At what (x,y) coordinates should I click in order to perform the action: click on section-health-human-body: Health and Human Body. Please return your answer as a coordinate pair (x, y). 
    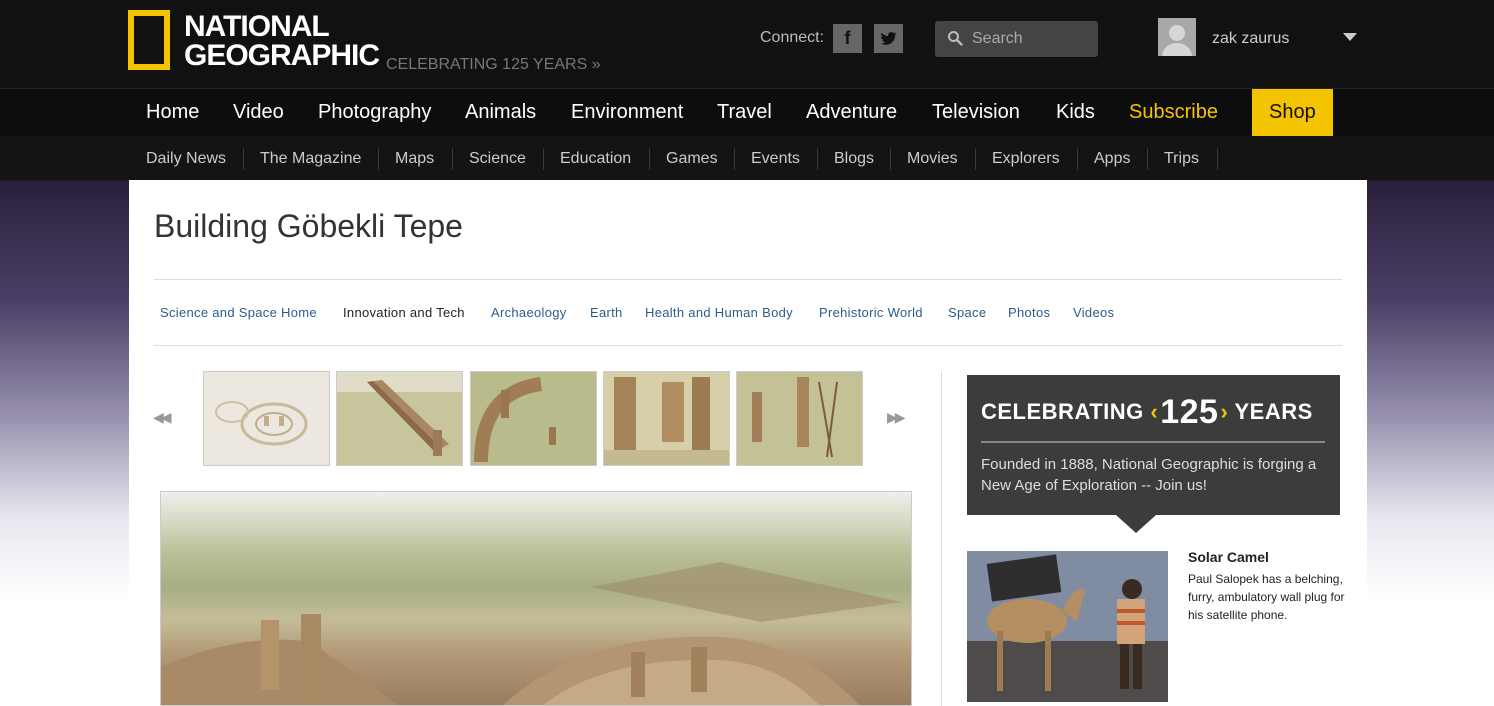
    Looking at the image, I should click on (719, 312).